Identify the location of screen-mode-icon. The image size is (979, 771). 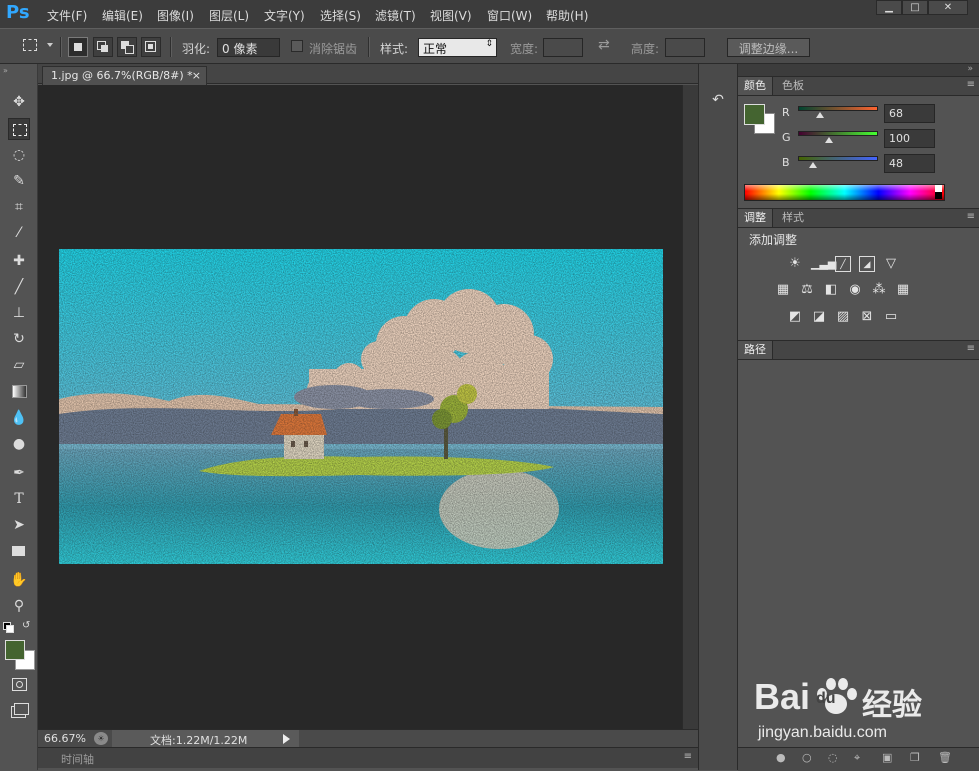
(19, 711).